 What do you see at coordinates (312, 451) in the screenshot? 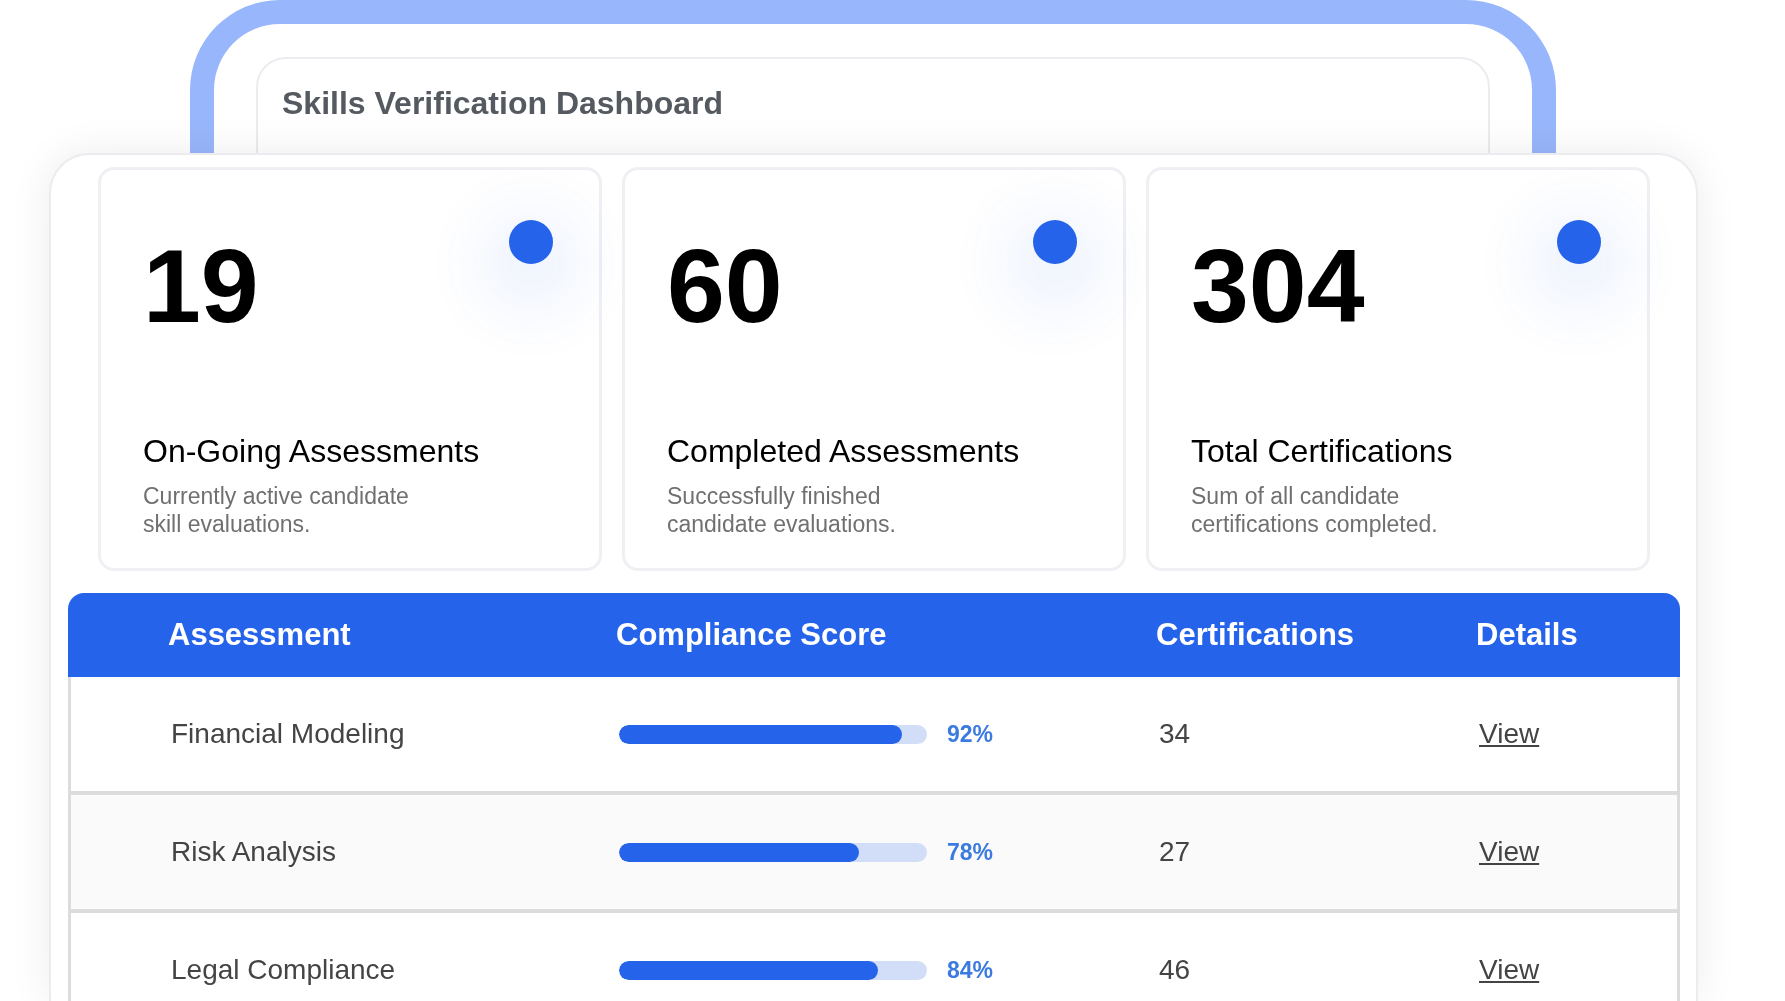
I see `stat-title: On-Going Assessments` at bounding box center [312, 451].